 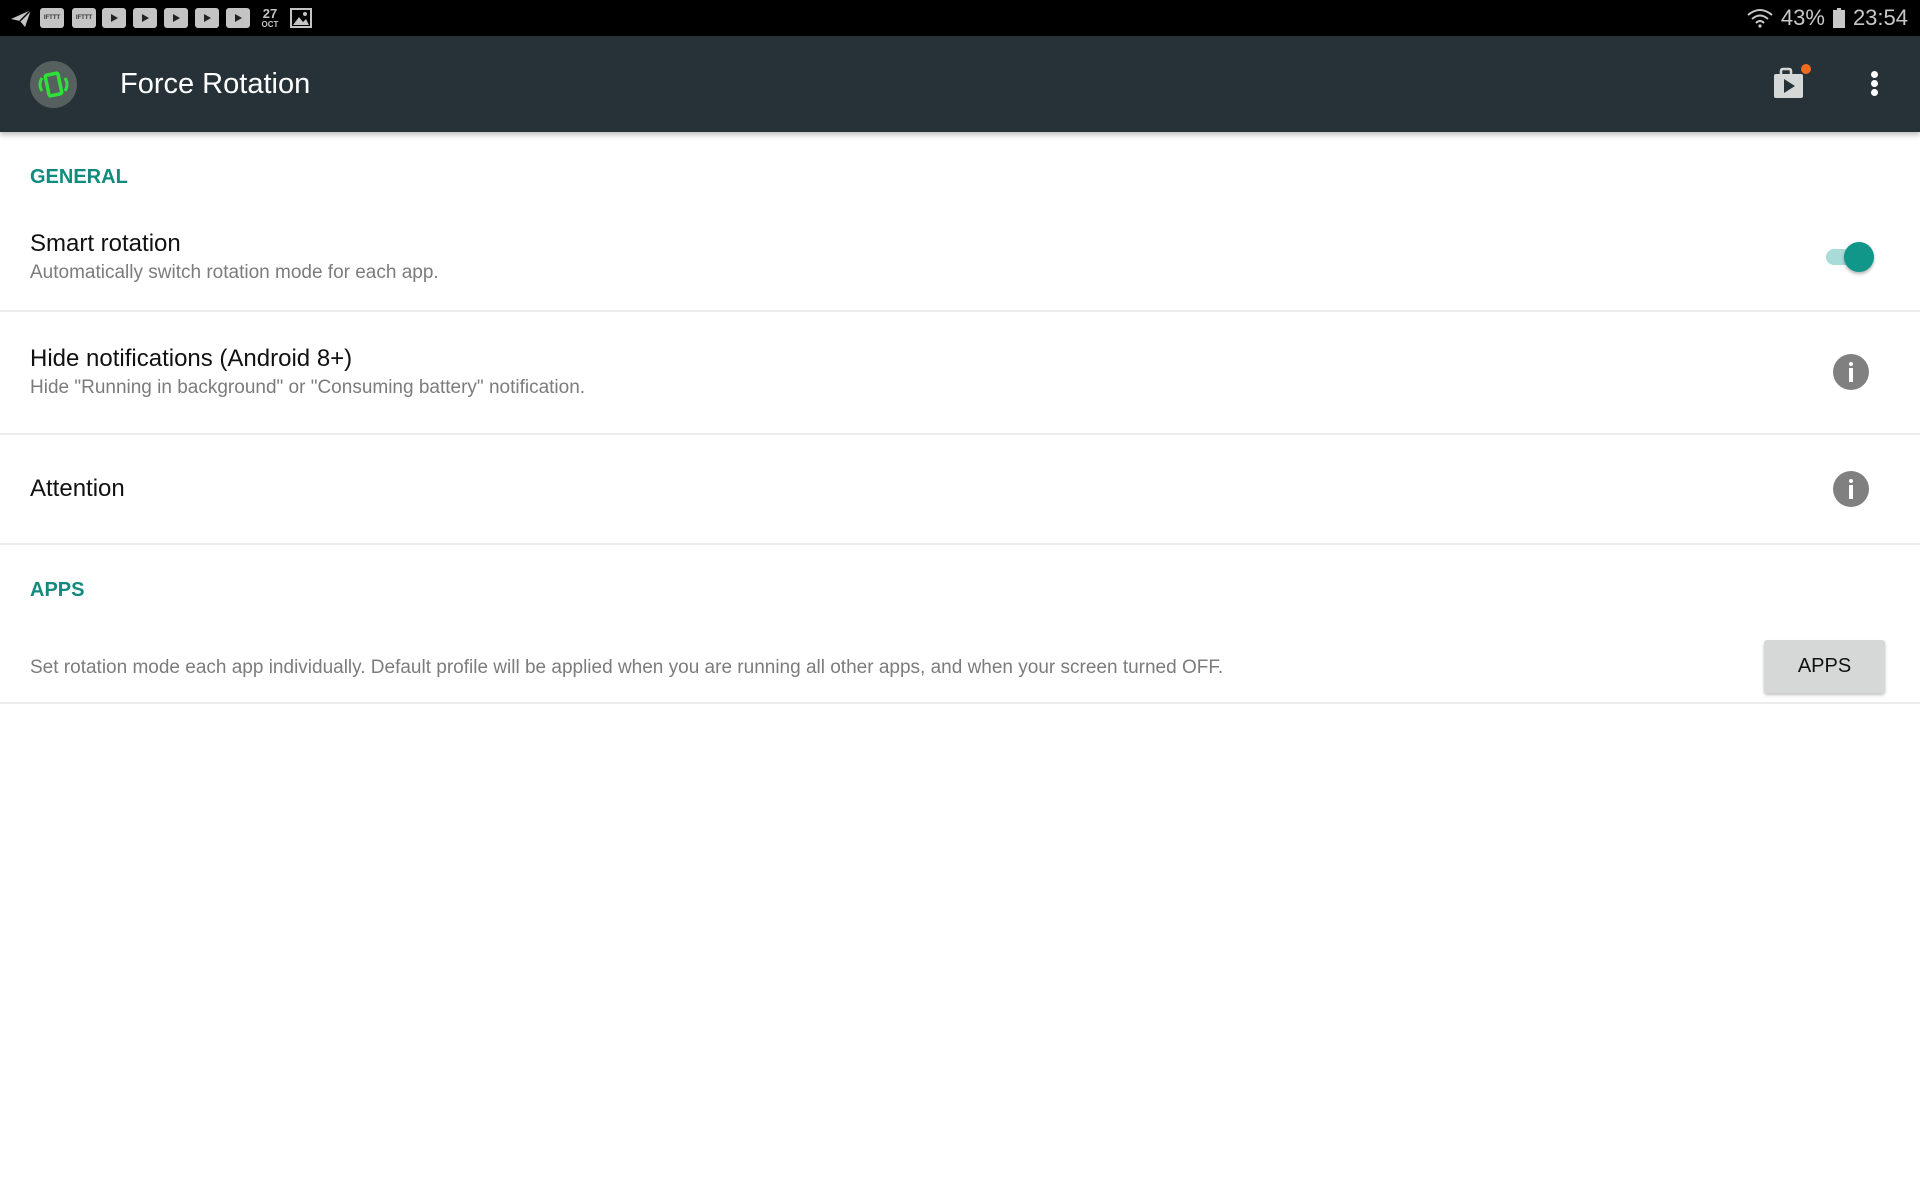 I want to click on apps-button: APPS, so click(x=1824, y=666).